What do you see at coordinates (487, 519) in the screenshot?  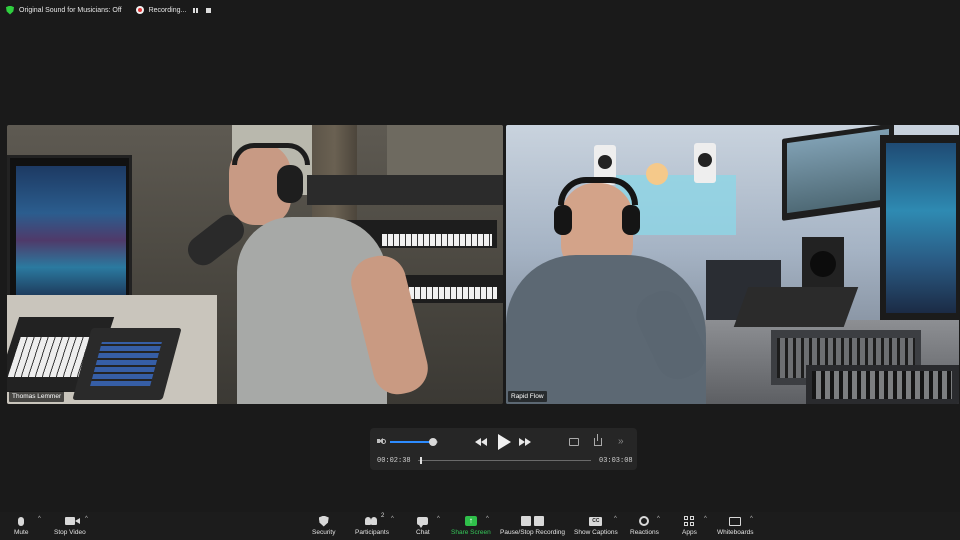 I see `share-options-caret: ^` at bounding box center [487, 519].